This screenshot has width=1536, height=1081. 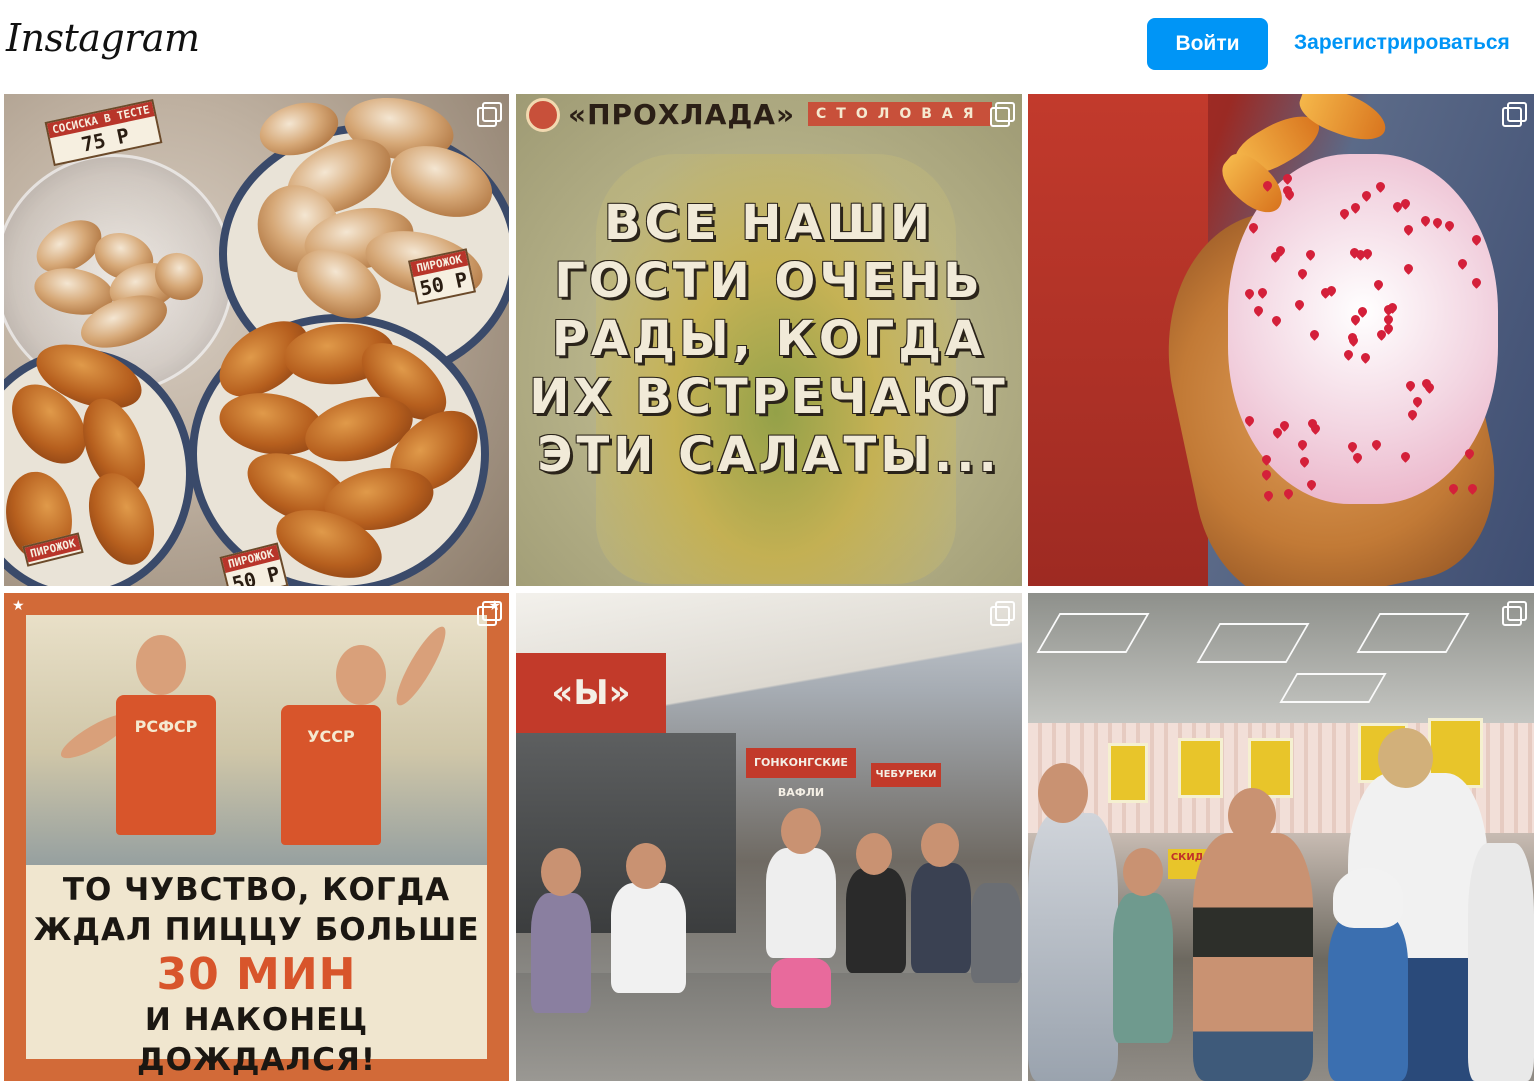 What do you see at coordinates (1368, 898) in the screenshot?
I see `person-hat` at bounding box center [1368, 898].